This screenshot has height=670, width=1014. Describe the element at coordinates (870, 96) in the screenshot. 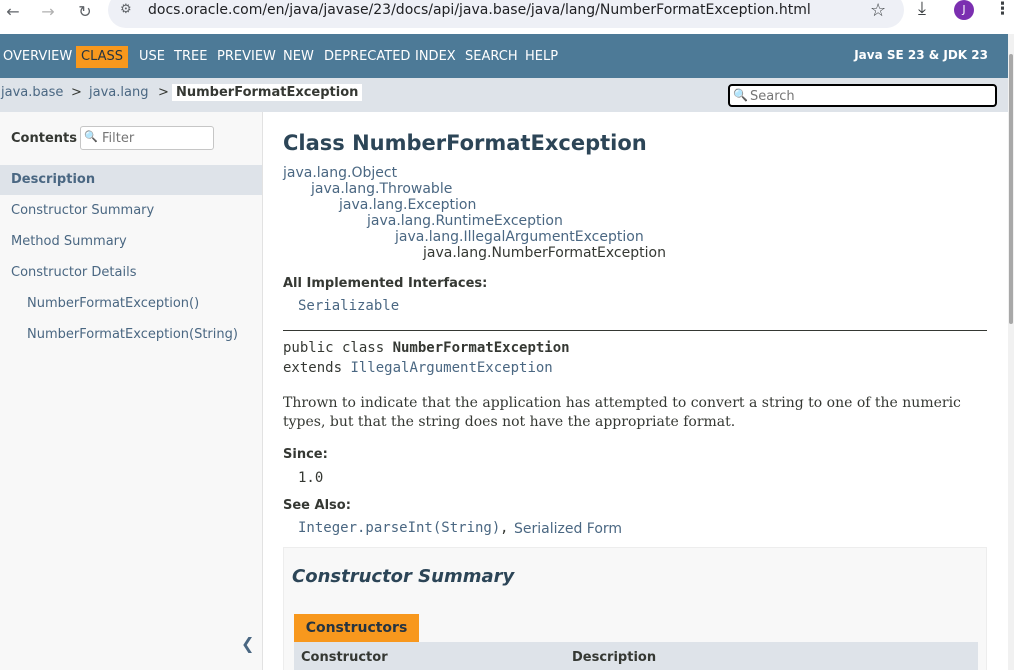

I see `search-input` at that location.